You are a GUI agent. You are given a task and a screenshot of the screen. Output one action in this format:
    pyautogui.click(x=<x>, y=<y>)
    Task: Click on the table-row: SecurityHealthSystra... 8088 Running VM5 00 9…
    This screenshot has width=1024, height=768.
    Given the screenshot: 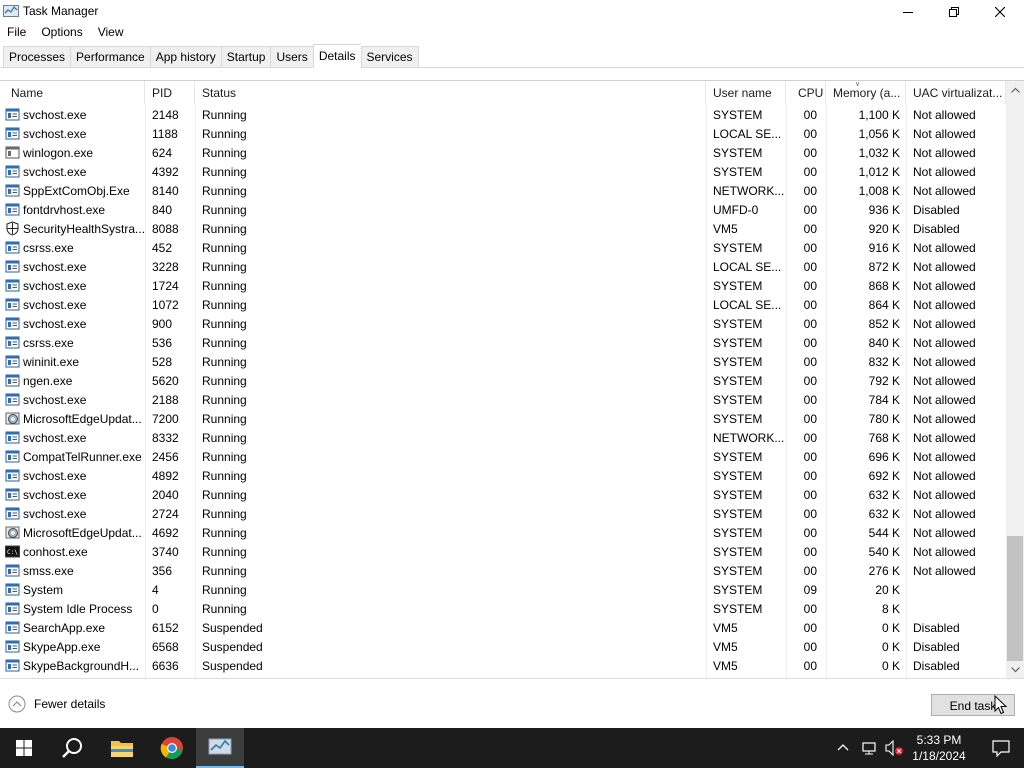 What is the action you would take?
    pyautogui.click(x=503, y=228)
    